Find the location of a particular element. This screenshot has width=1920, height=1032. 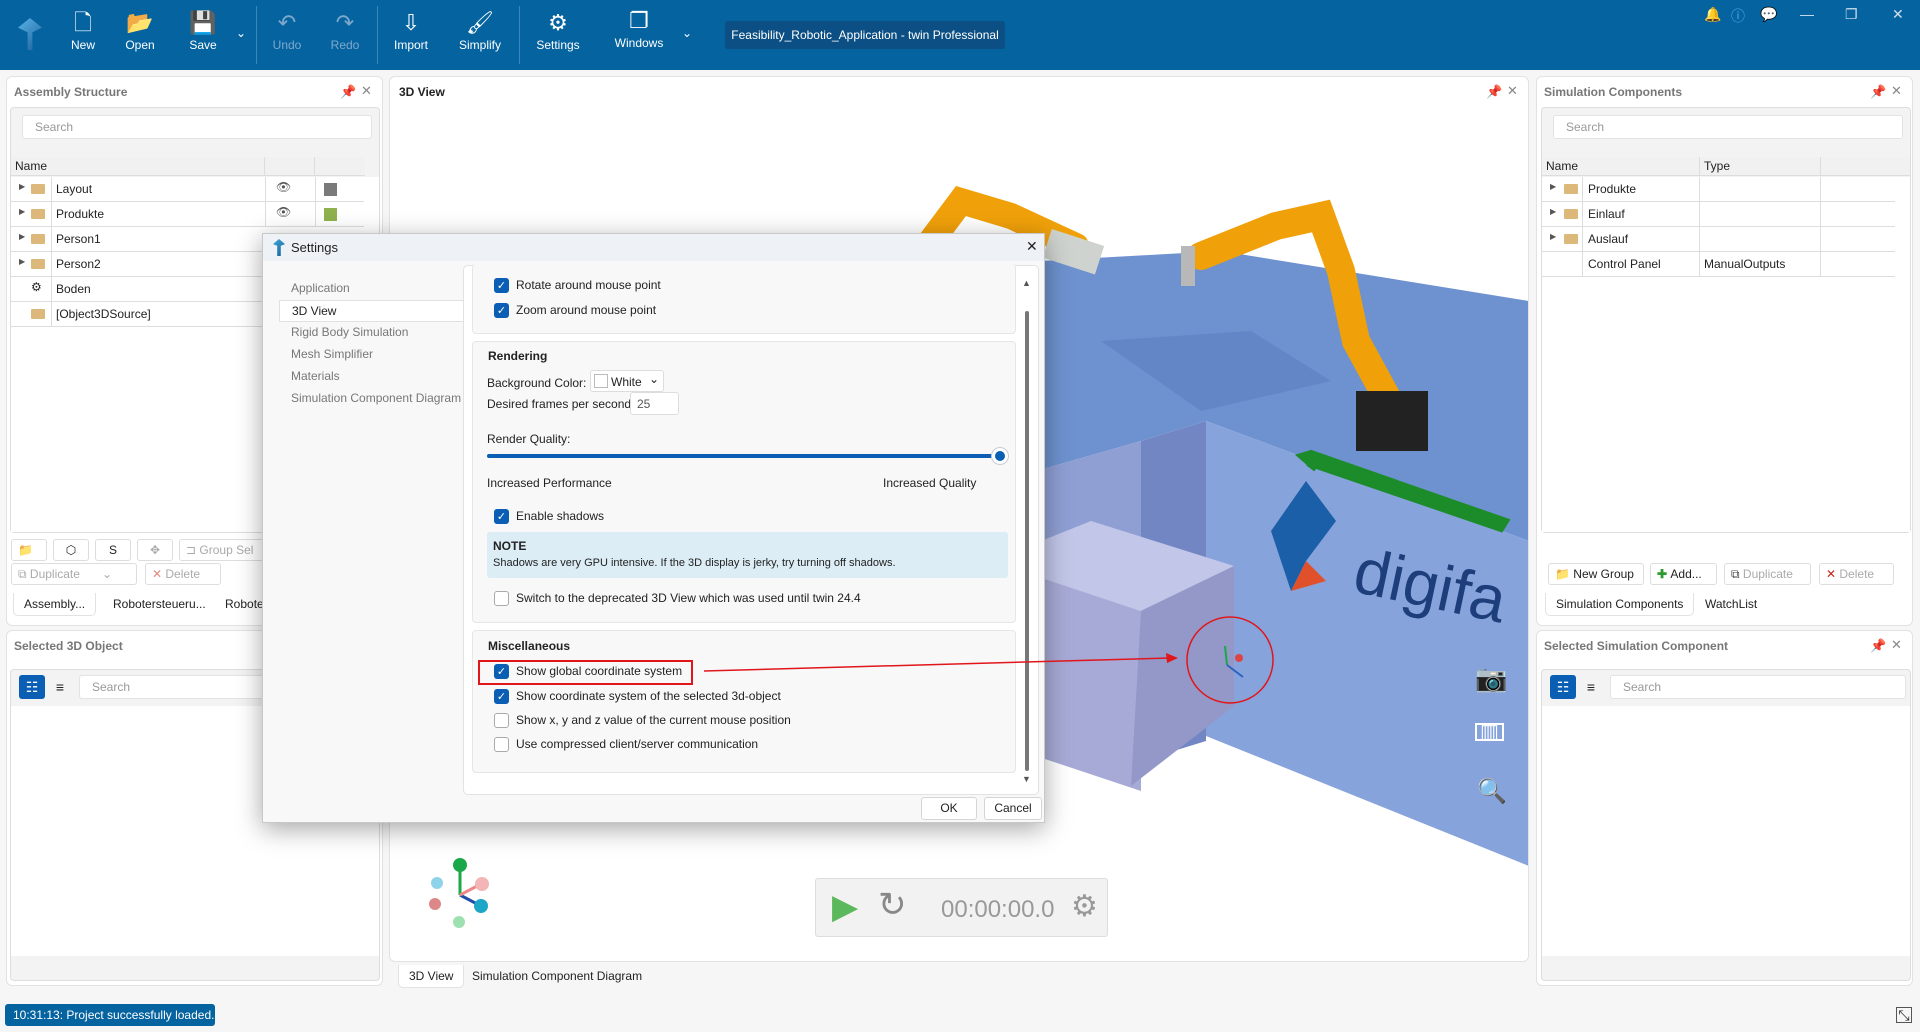

cancel-button: Cancel is located at coordinates (1013, 808).